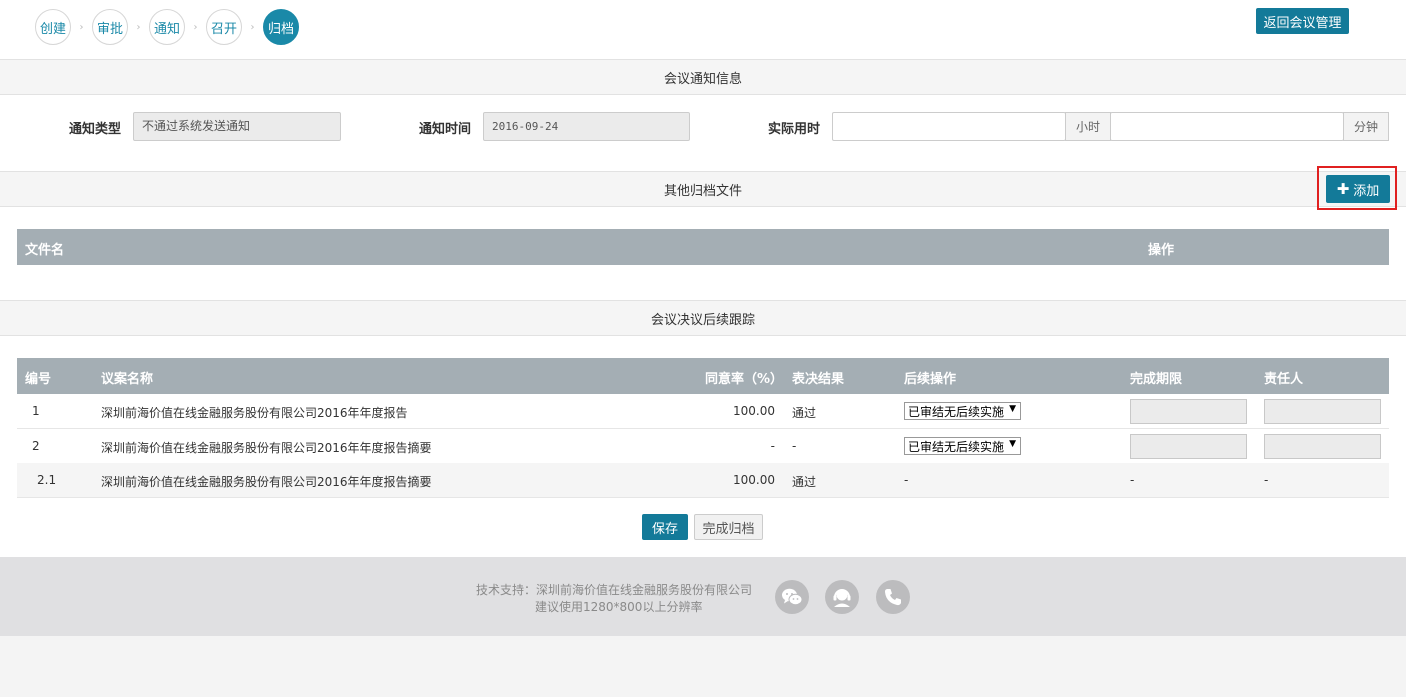 This screenshot has width=1406, height=697. I want to click on notice-time-field: 2016-09-24, so click(586, 126).